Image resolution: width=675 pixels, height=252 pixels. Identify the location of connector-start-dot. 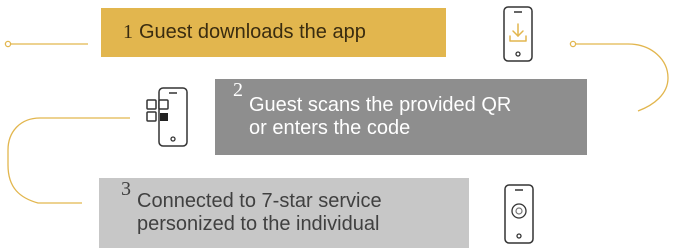
(8, 44).